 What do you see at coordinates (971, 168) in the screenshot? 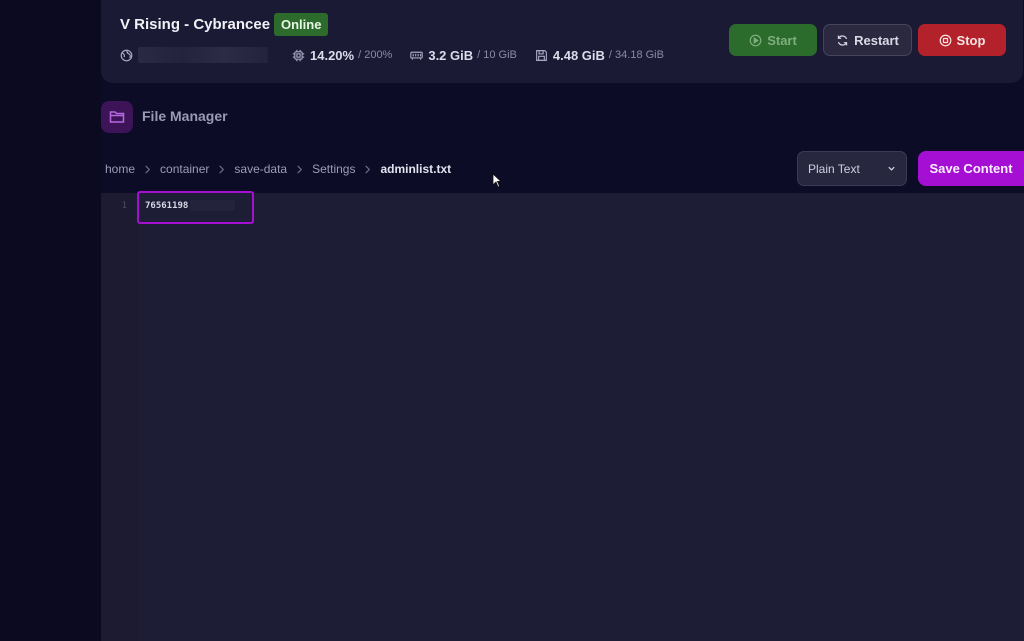
I see `save-content-button: Save Content` at bounding box center [971, 168].